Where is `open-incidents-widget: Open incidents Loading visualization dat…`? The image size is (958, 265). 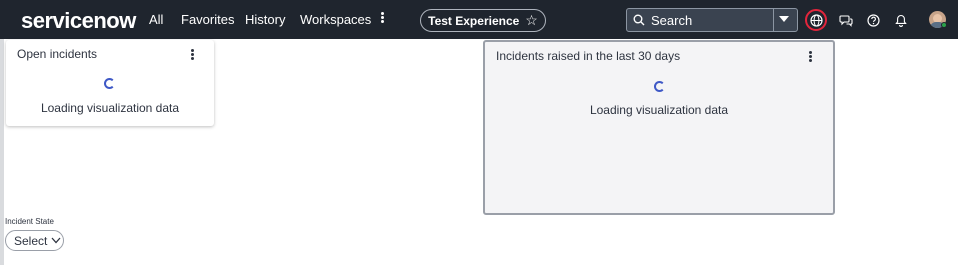 open-incidents-widget: Open incidents Loading visualization dat… is located at coordinates (110, 83).